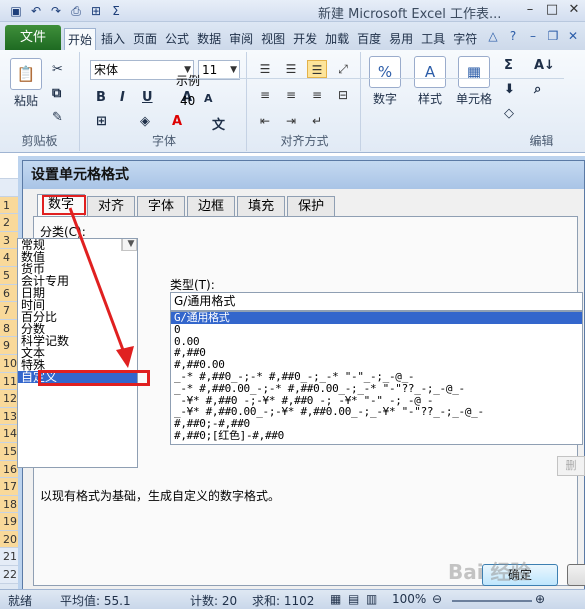 The height and width of the screenshot is (609, 585). What do you see at coordinates (553, 36) in the screenshot?
I see `restore-icon: ❐` at bounding box center [553, 36].